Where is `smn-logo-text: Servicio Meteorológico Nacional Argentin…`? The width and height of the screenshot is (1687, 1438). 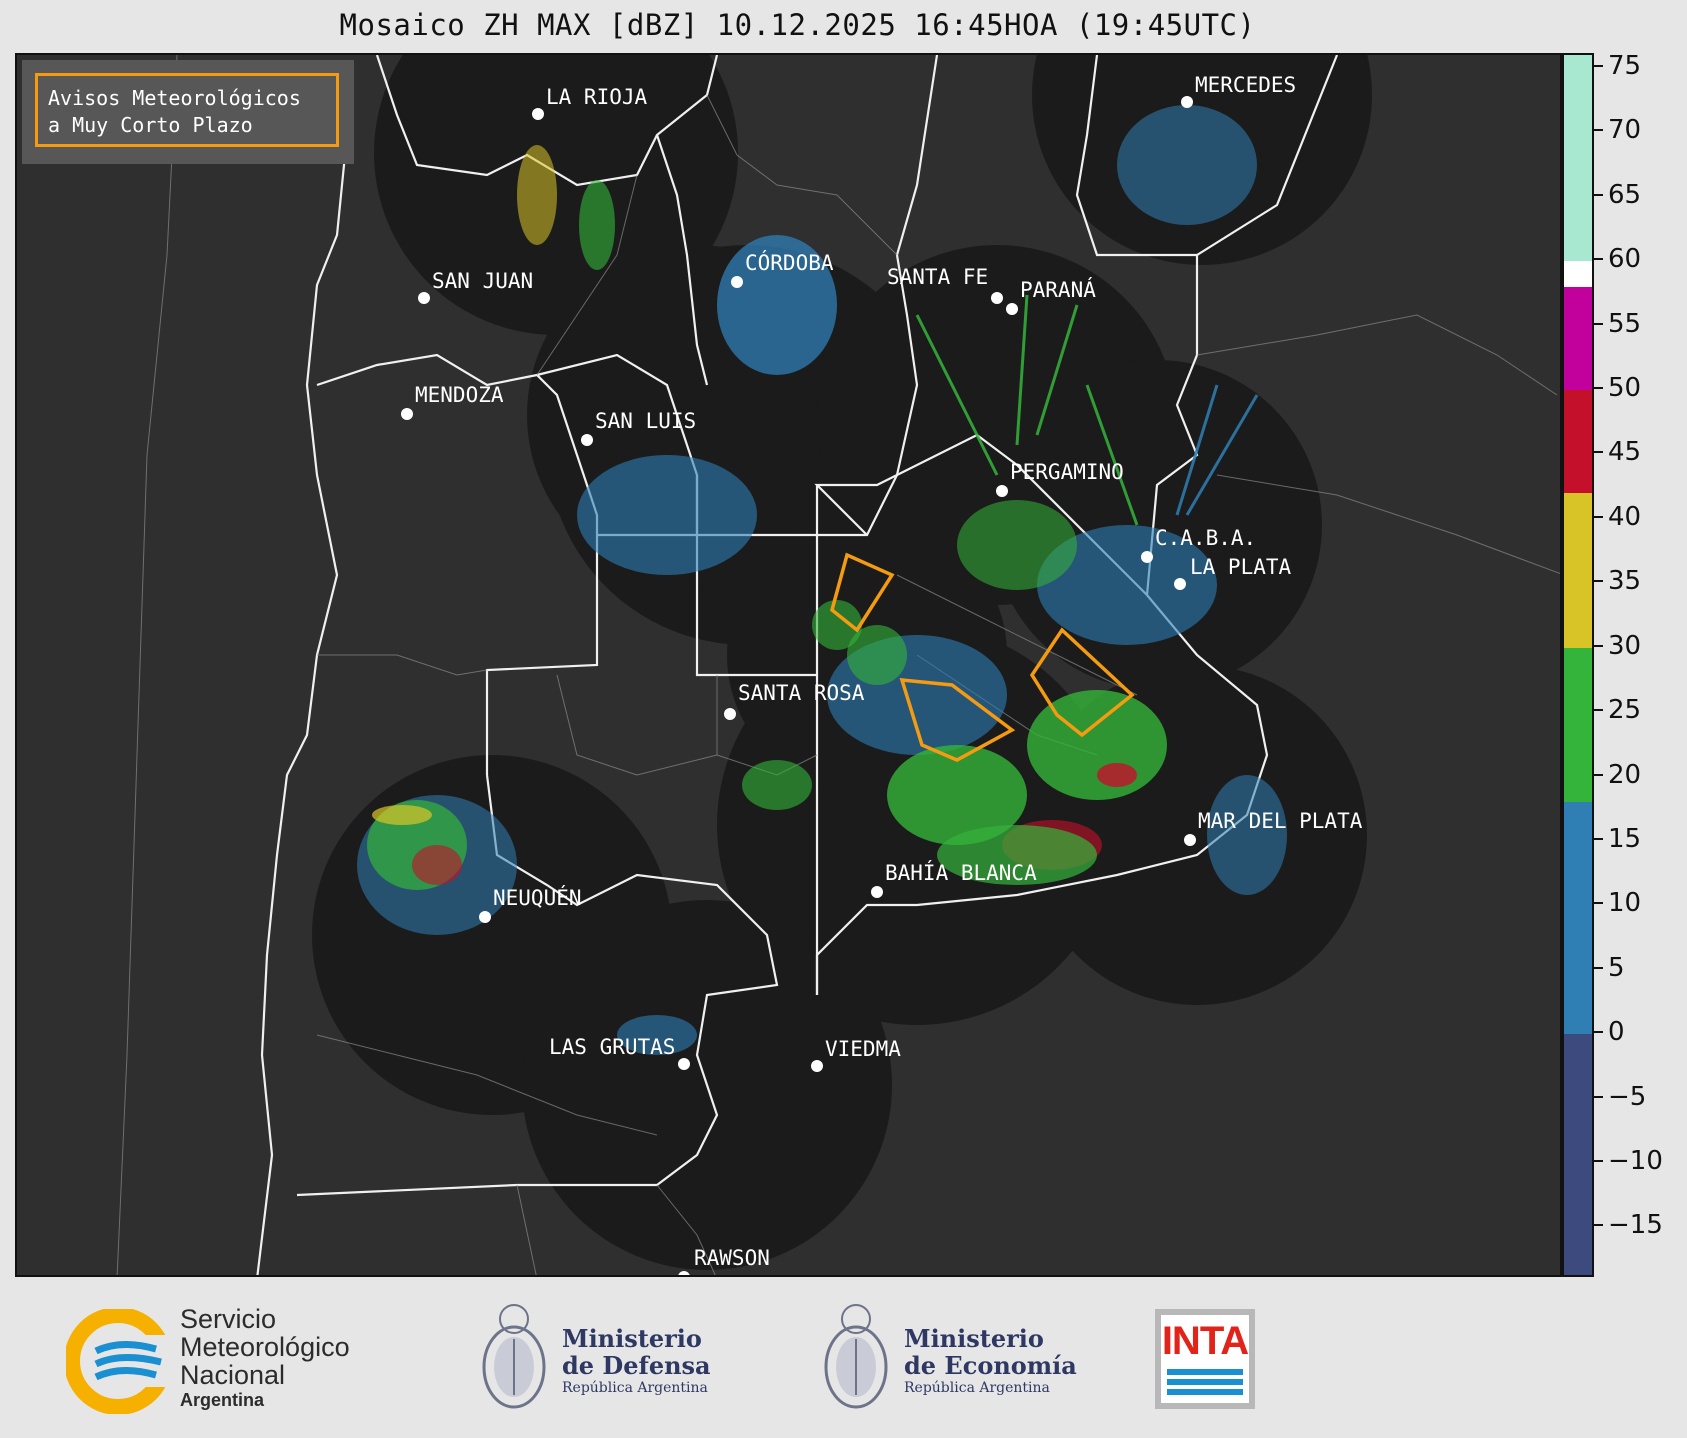
smn-logo-text: Servicio Meteorológico Nacional Argentin… is located at coordinates (265, 1358).